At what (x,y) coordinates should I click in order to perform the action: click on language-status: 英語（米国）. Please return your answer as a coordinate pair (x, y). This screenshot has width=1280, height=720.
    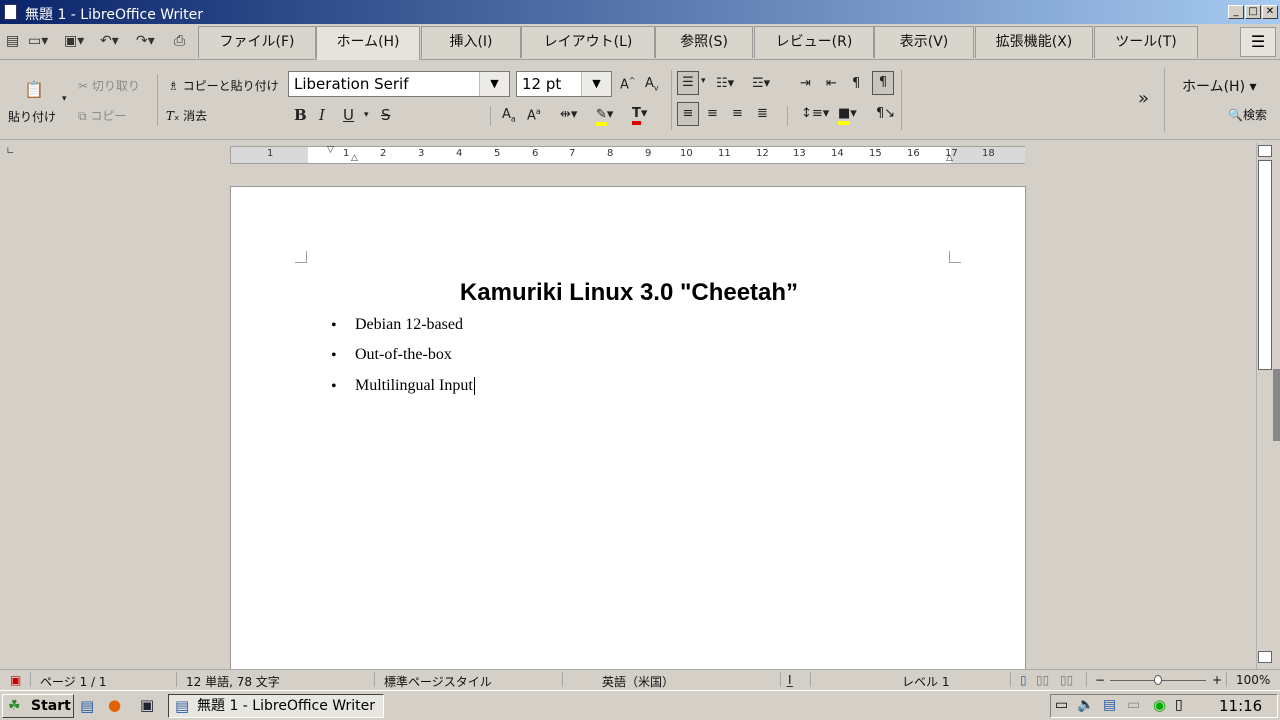
    Looking at the image, I should click on (638, 681).